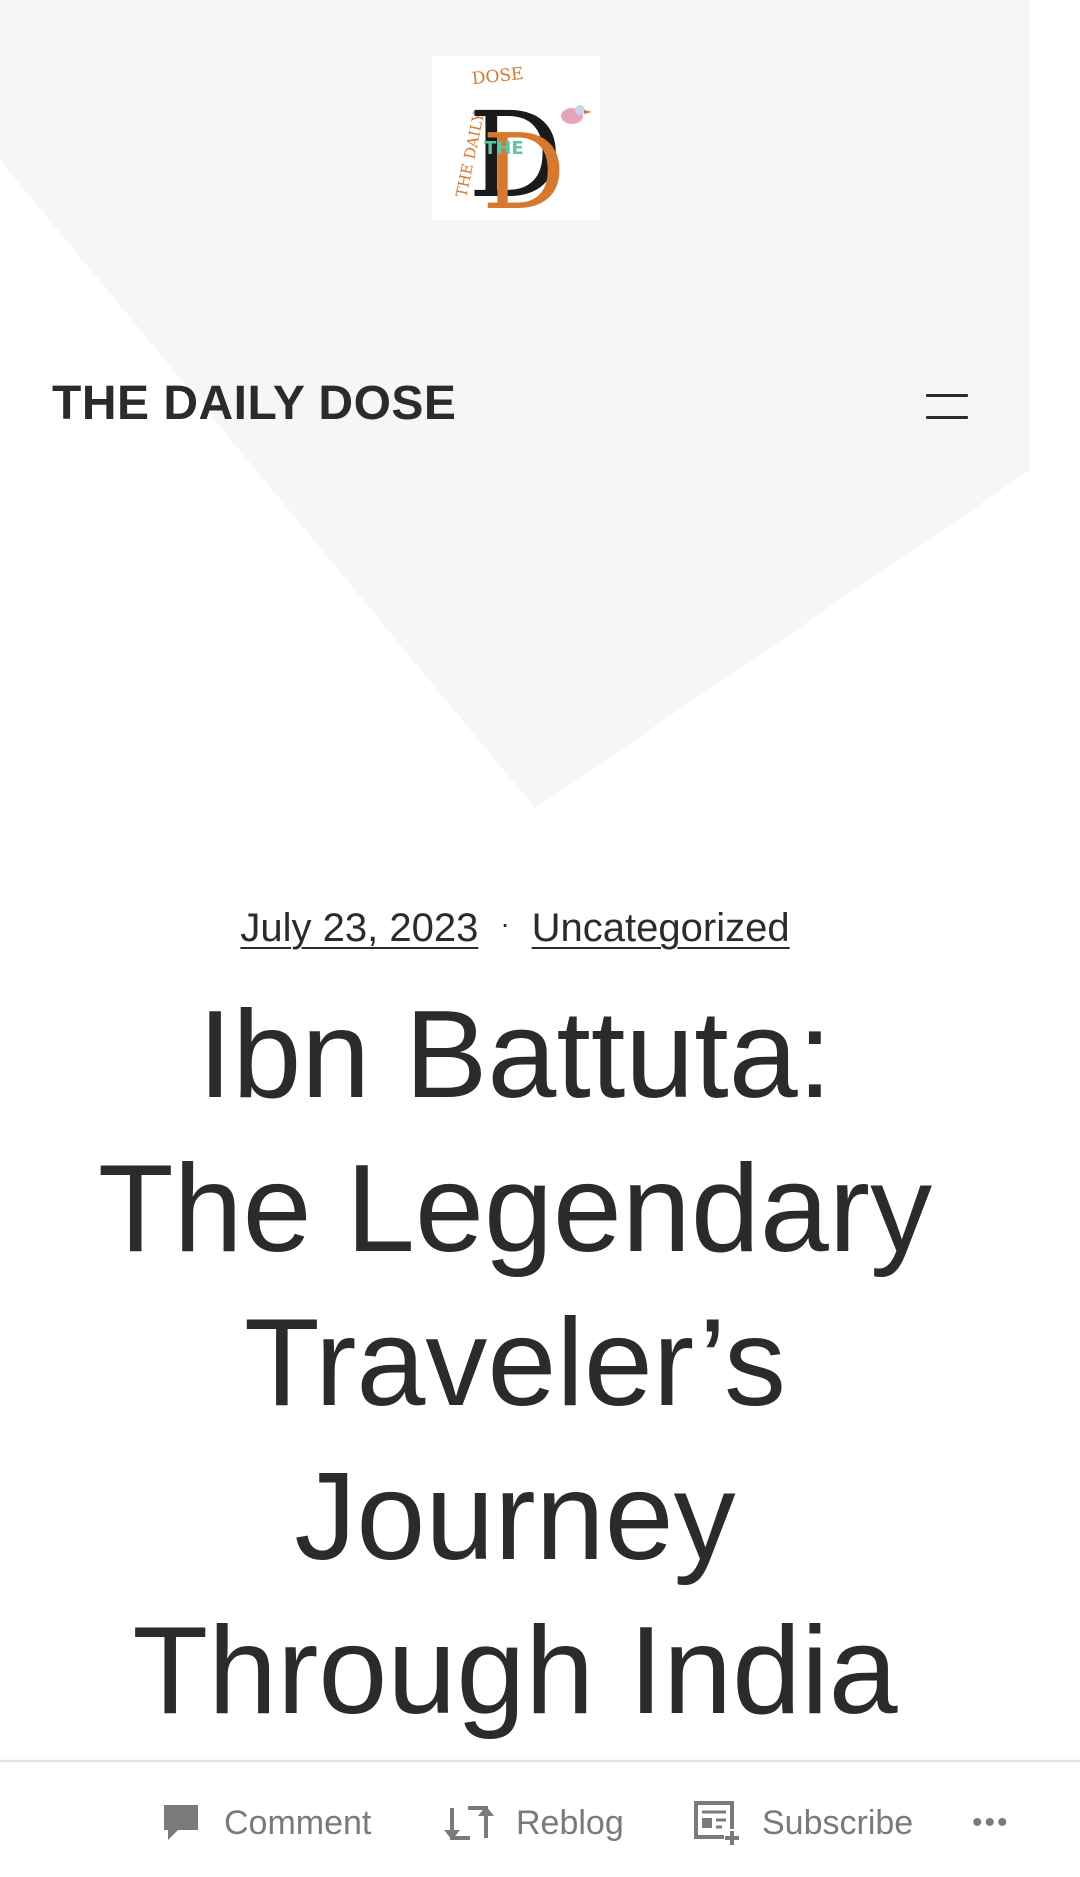 The height and width of the screenshot is (1877, 1080). I want to click on post-title-line-1: Ibn Battuta:, so click(515, 1055).